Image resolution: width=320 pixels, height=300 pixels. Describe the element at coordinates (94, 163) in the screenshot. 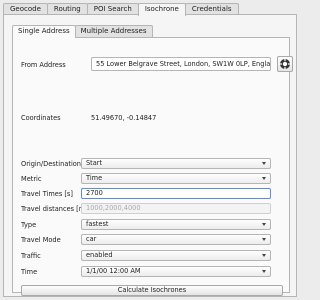

I see `origin-destination-value: Start` at that location.